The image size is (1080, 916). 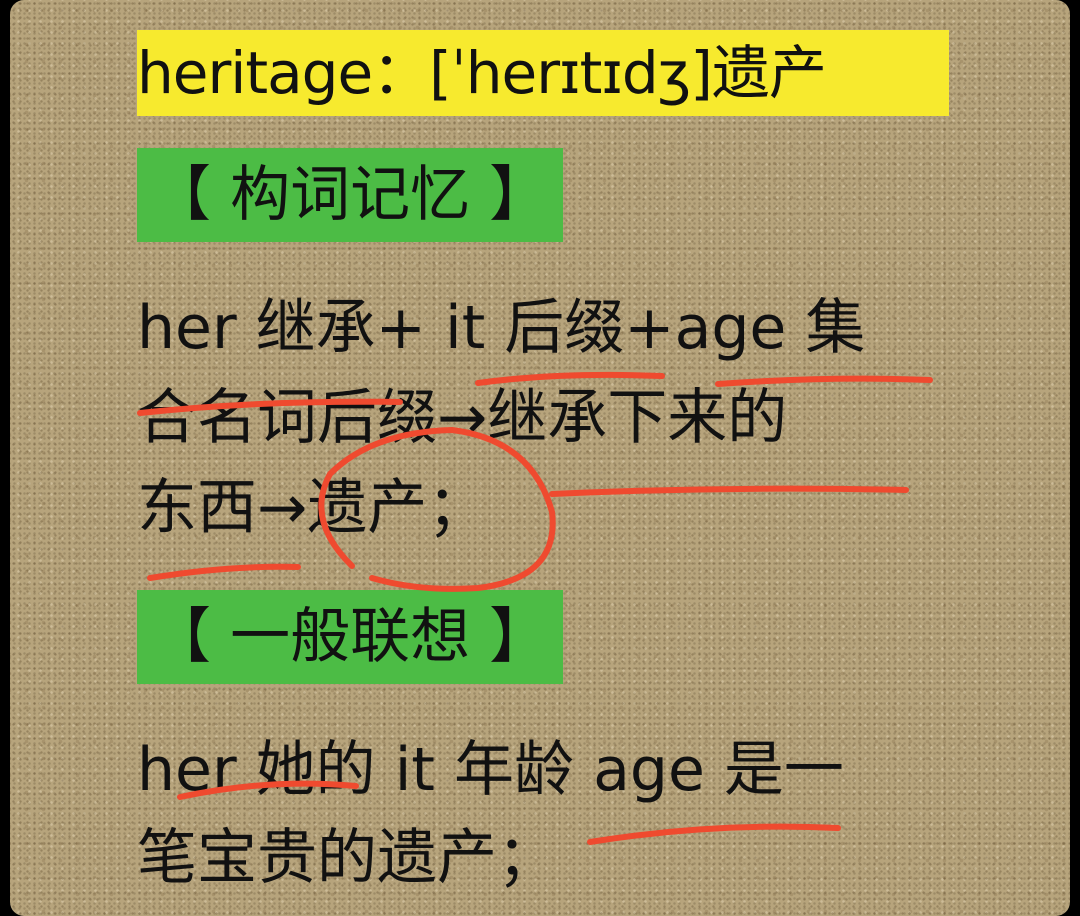 What do you see at coordinates (482, 73) in the screenshot?
I see `word-title: heritage：[ˈherɪtɪdʒ]遗产` at bounding box center [482, 73].